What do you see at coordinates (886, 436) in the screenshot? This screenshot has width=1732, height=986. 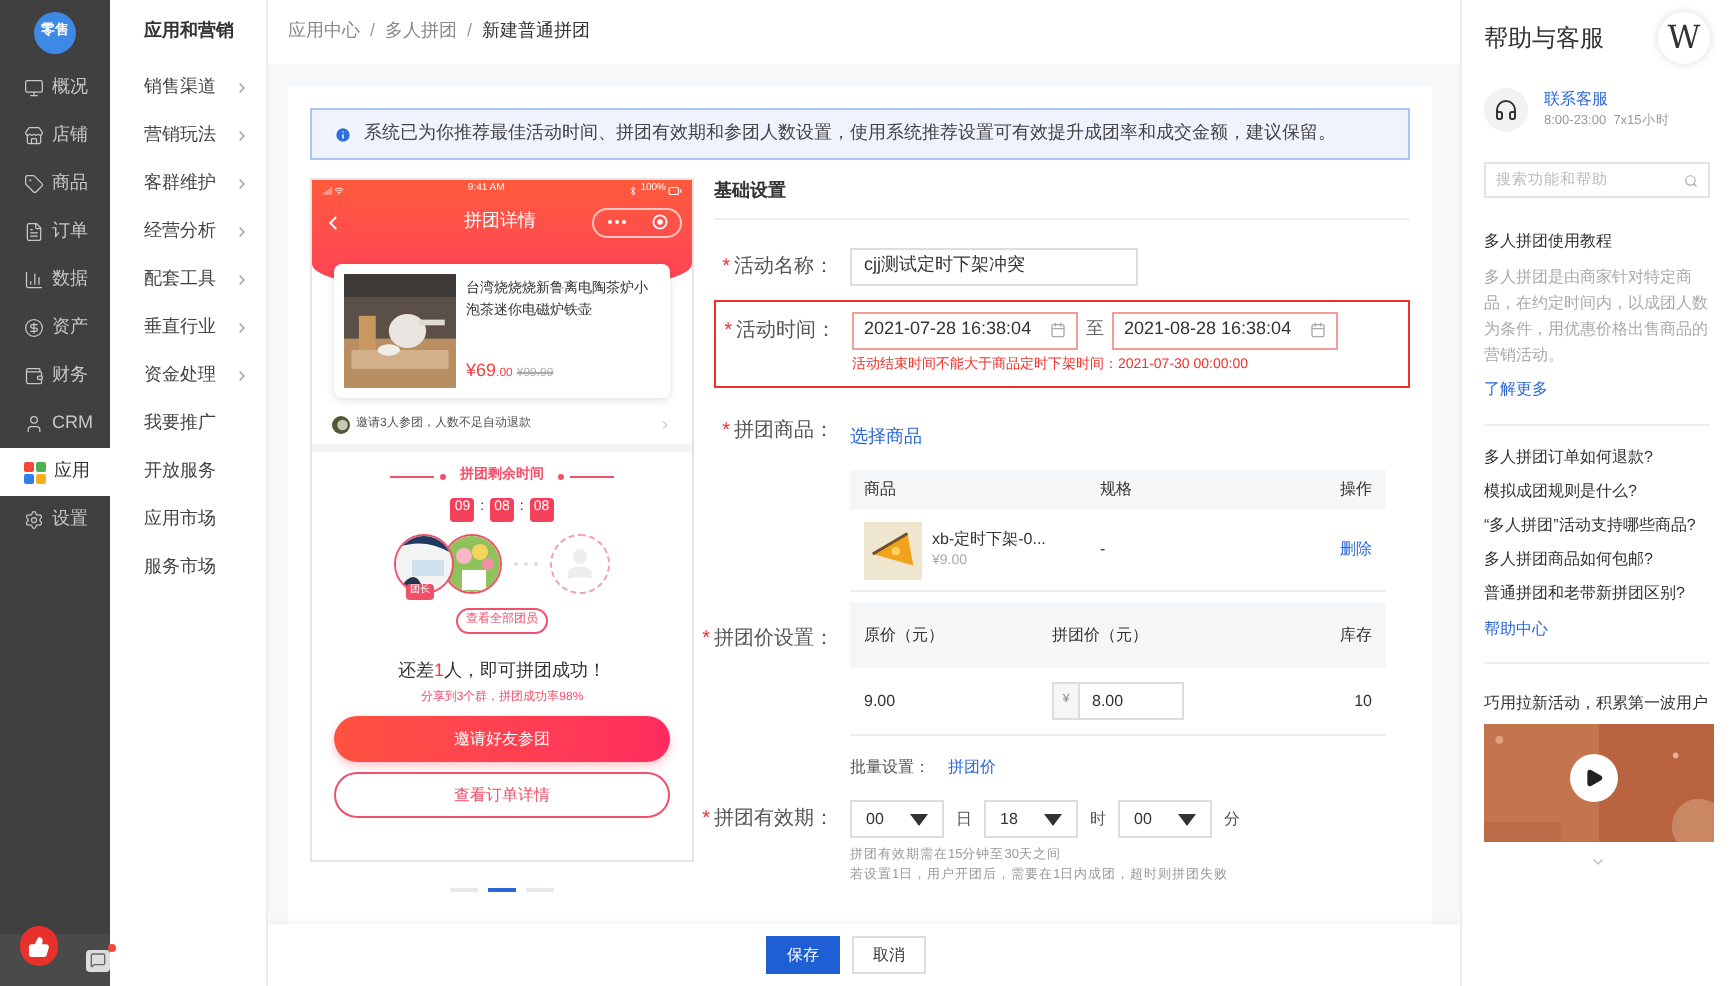 I see `select-goods-link: 选择商品` at bounding box center [886, 436].